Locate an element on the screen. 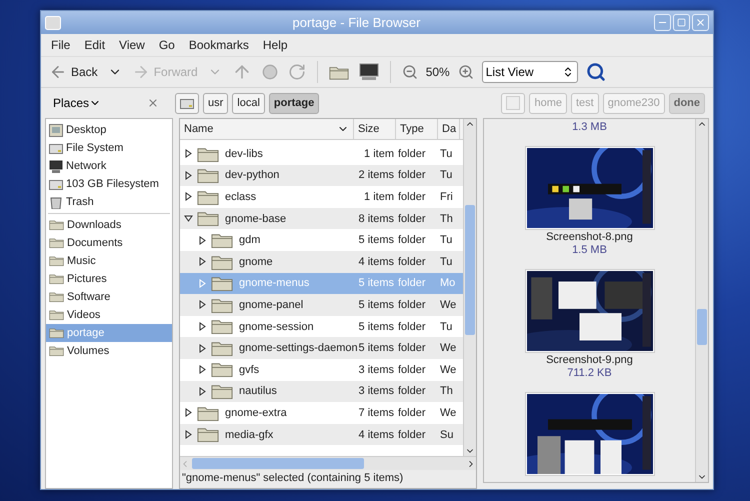  desktop-icon is located at coordinates (56, 130).